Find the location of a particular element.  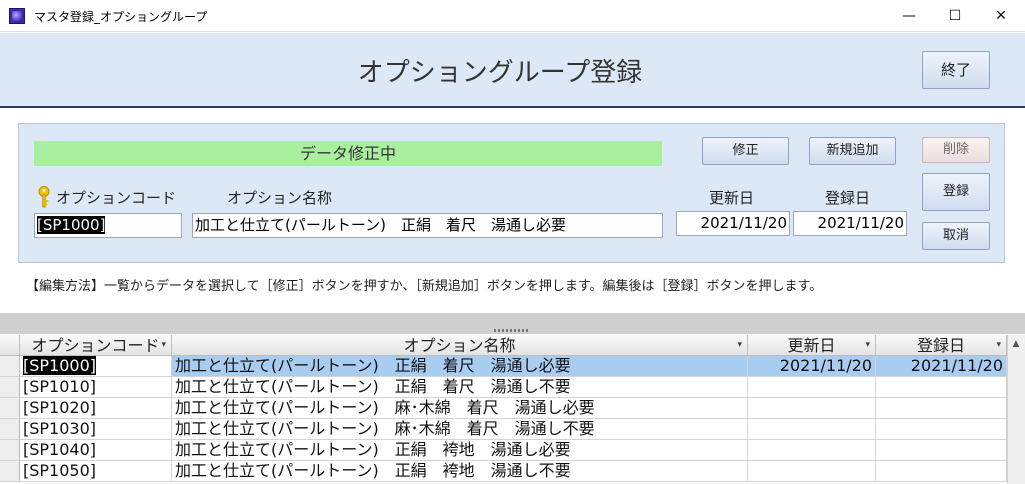

option-code-label: オプションコード is located at coordinates (116, 198).